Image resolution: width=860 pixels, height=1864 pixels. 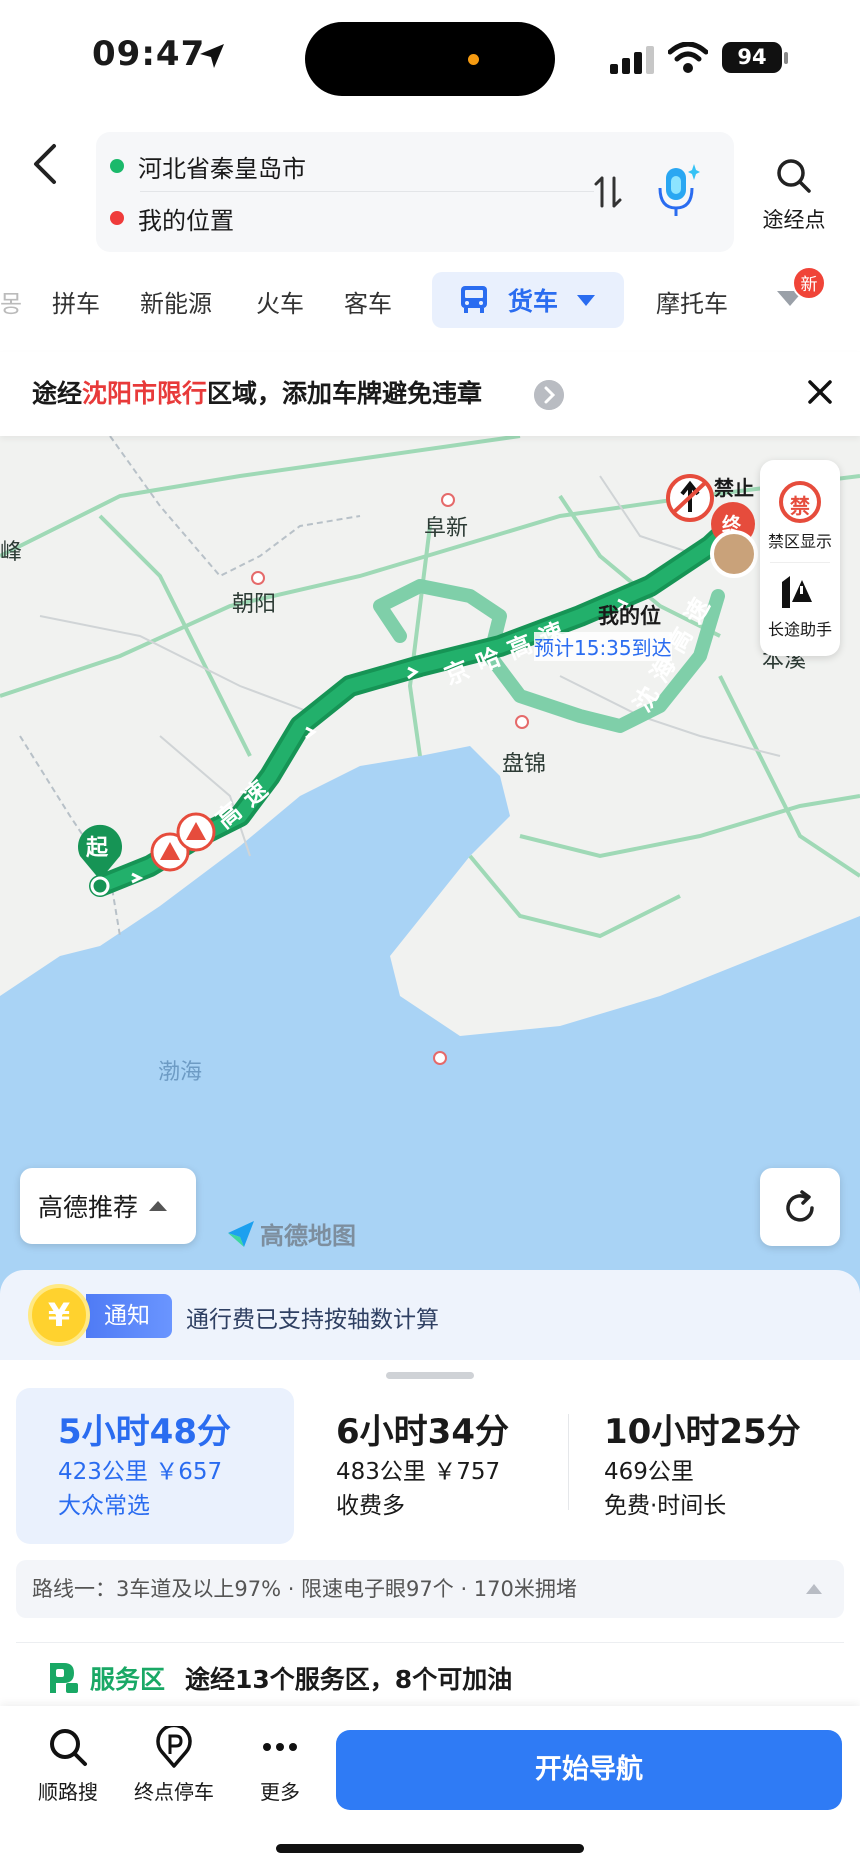 I want to click on route-divider, so click(x=367, y=191).